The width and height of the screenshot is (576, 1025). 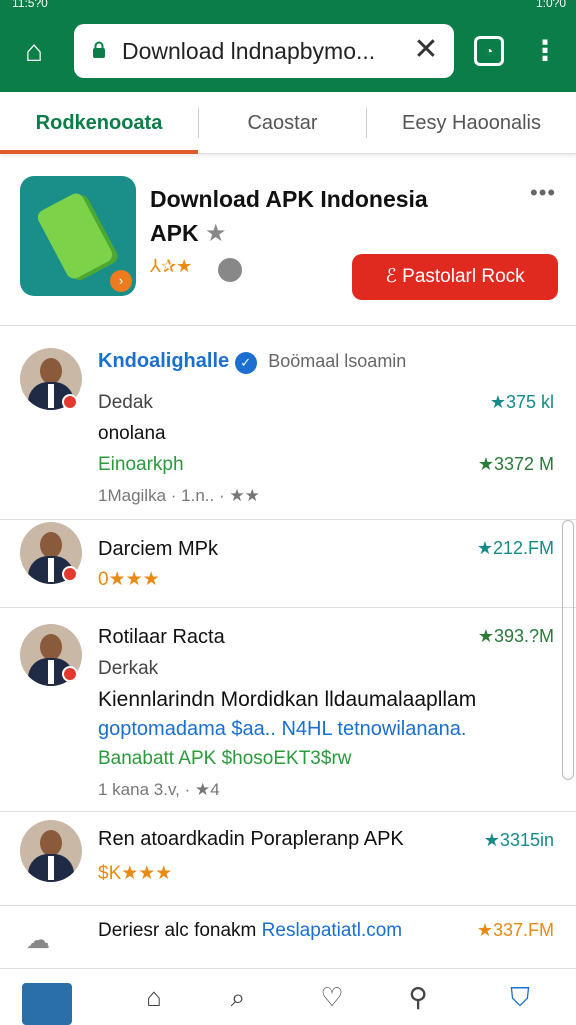 I want to click on globe-icon, so click(x=230, y=270).